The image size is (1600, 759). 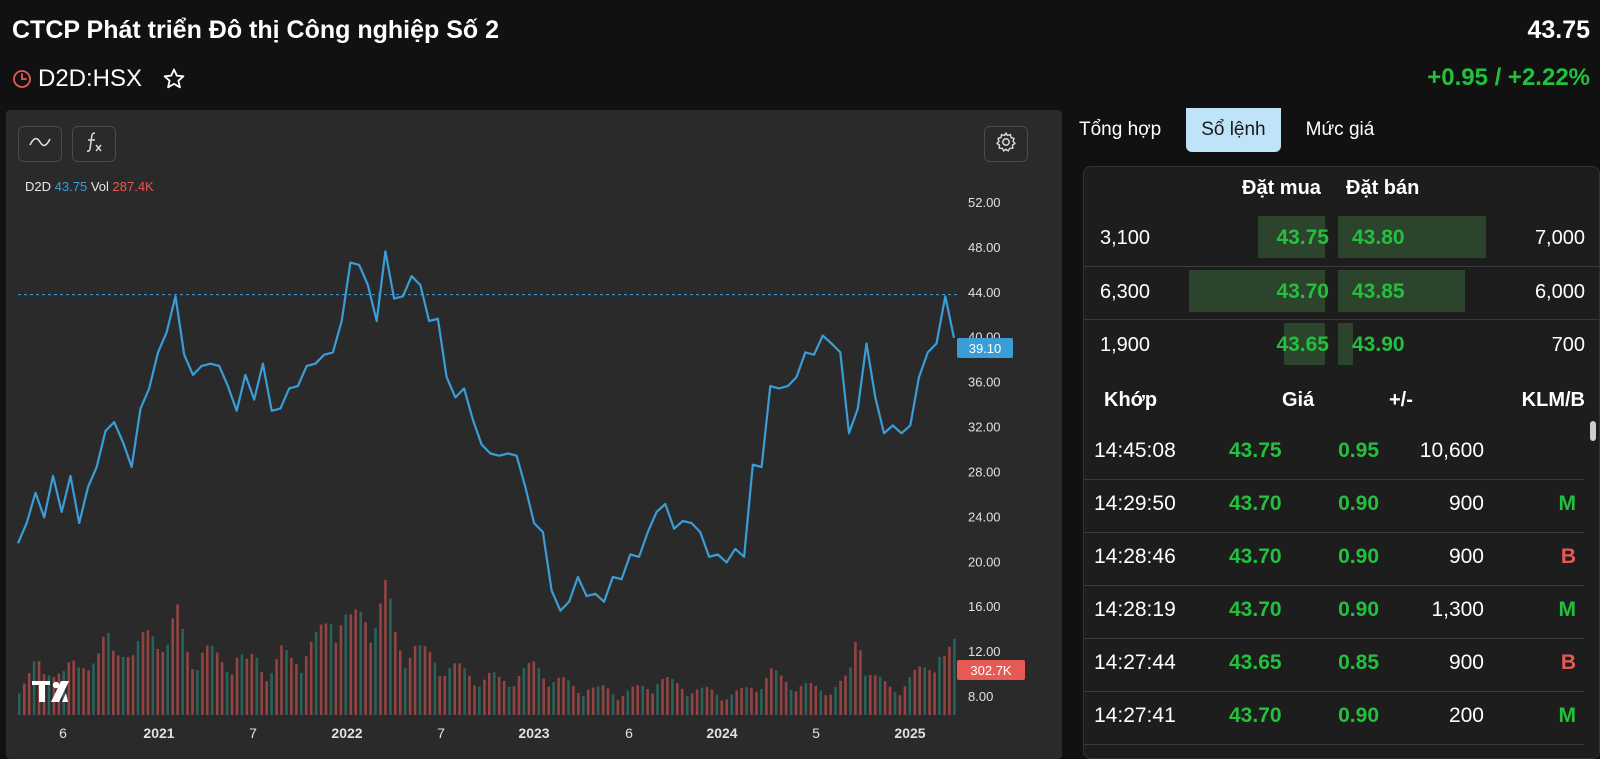 What do you see at coordinates (94, 144) in the screenshot?
I see `indicators-button` at bounding box center [94, 144].